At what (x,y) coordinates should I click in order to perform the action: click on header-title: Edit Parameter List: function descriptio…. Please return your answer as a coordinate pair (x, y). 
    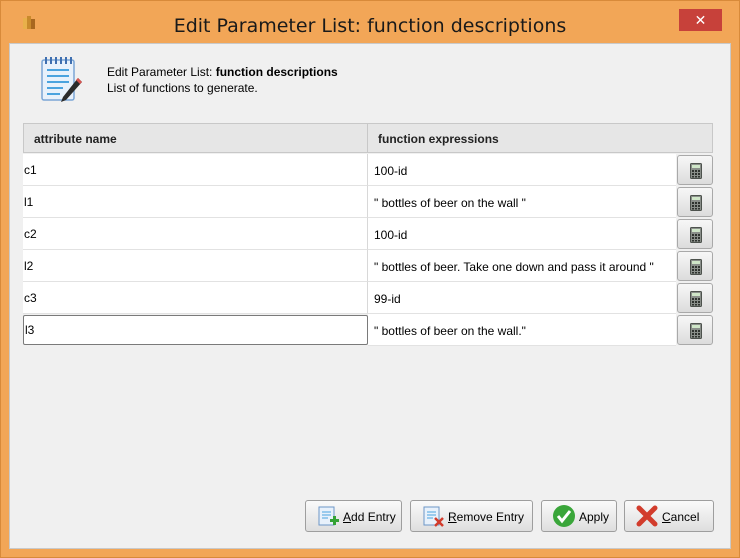
    Looking at the image, I should click on (222, 72).